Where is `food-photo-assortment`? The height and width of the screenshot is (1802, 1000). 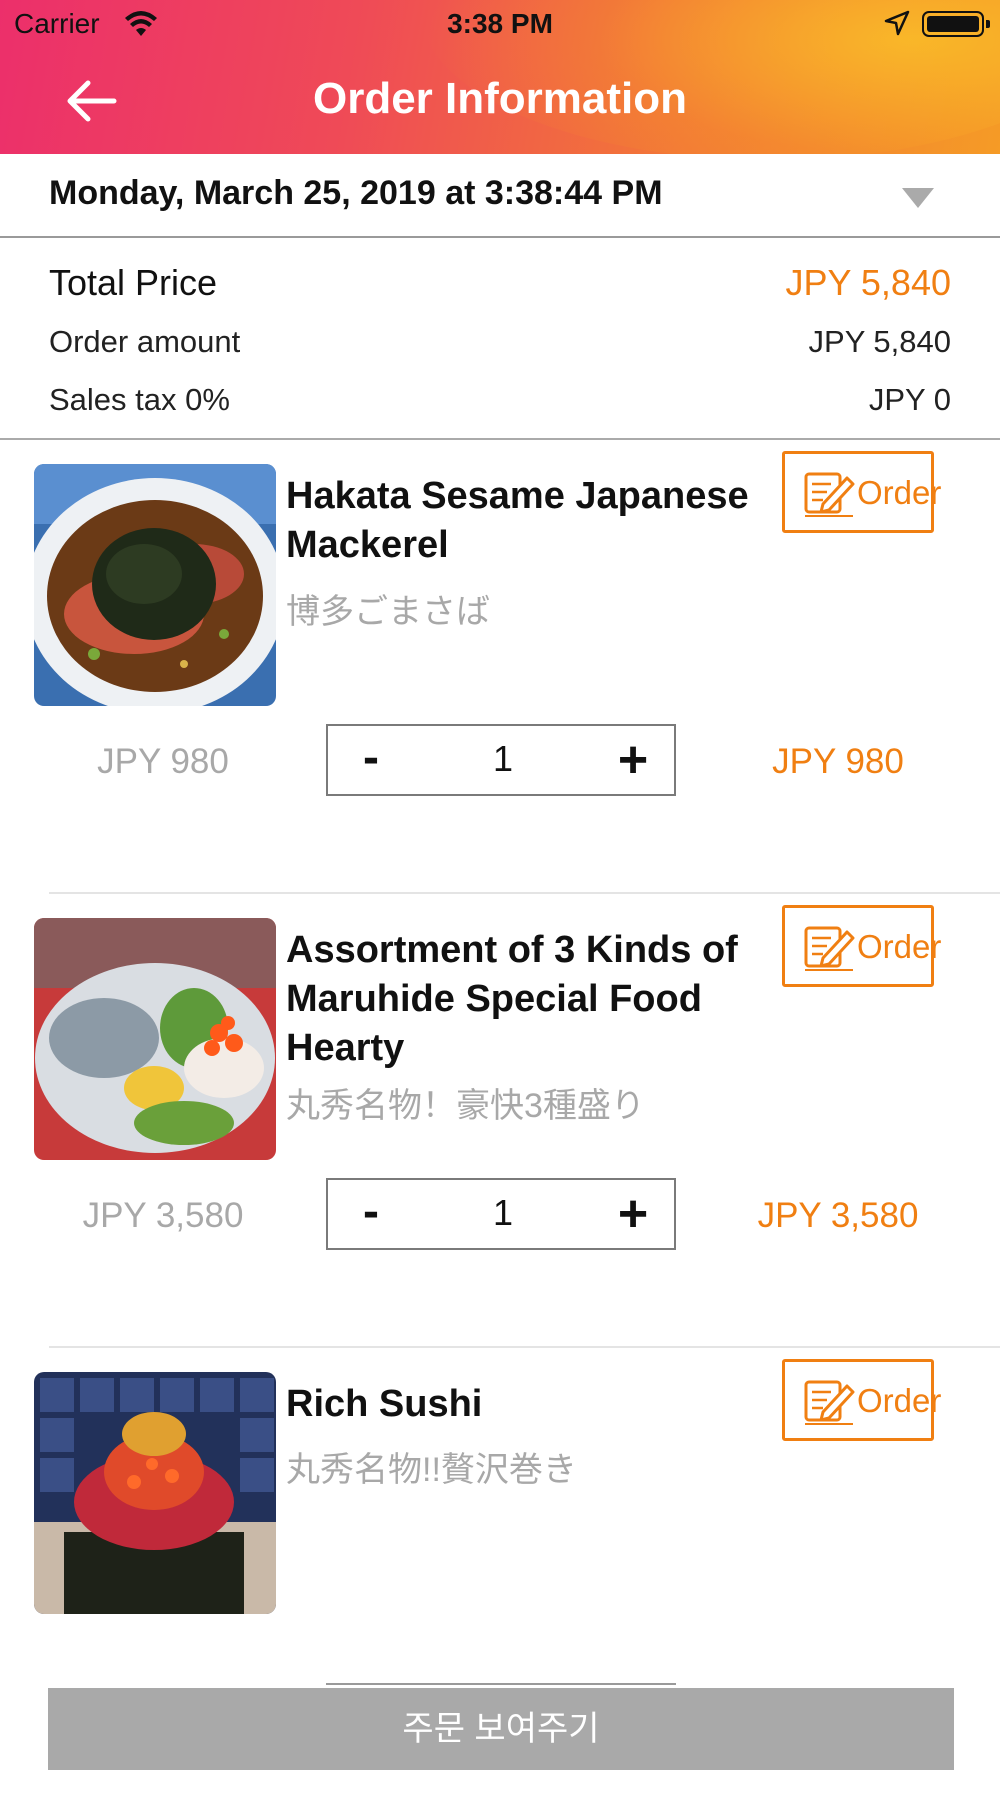
food-photo-assortment is located at coordinates (155, 1039).